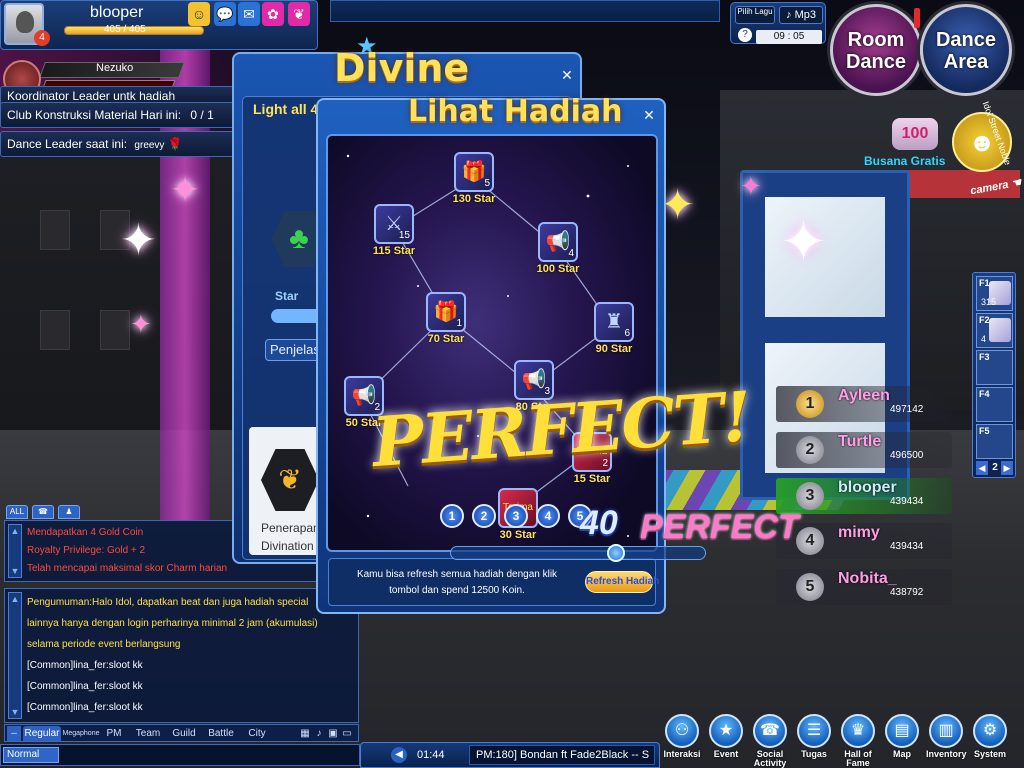  I want to click on system-line: Mendapatkan 4 Gold Coin, so click(85, 532).